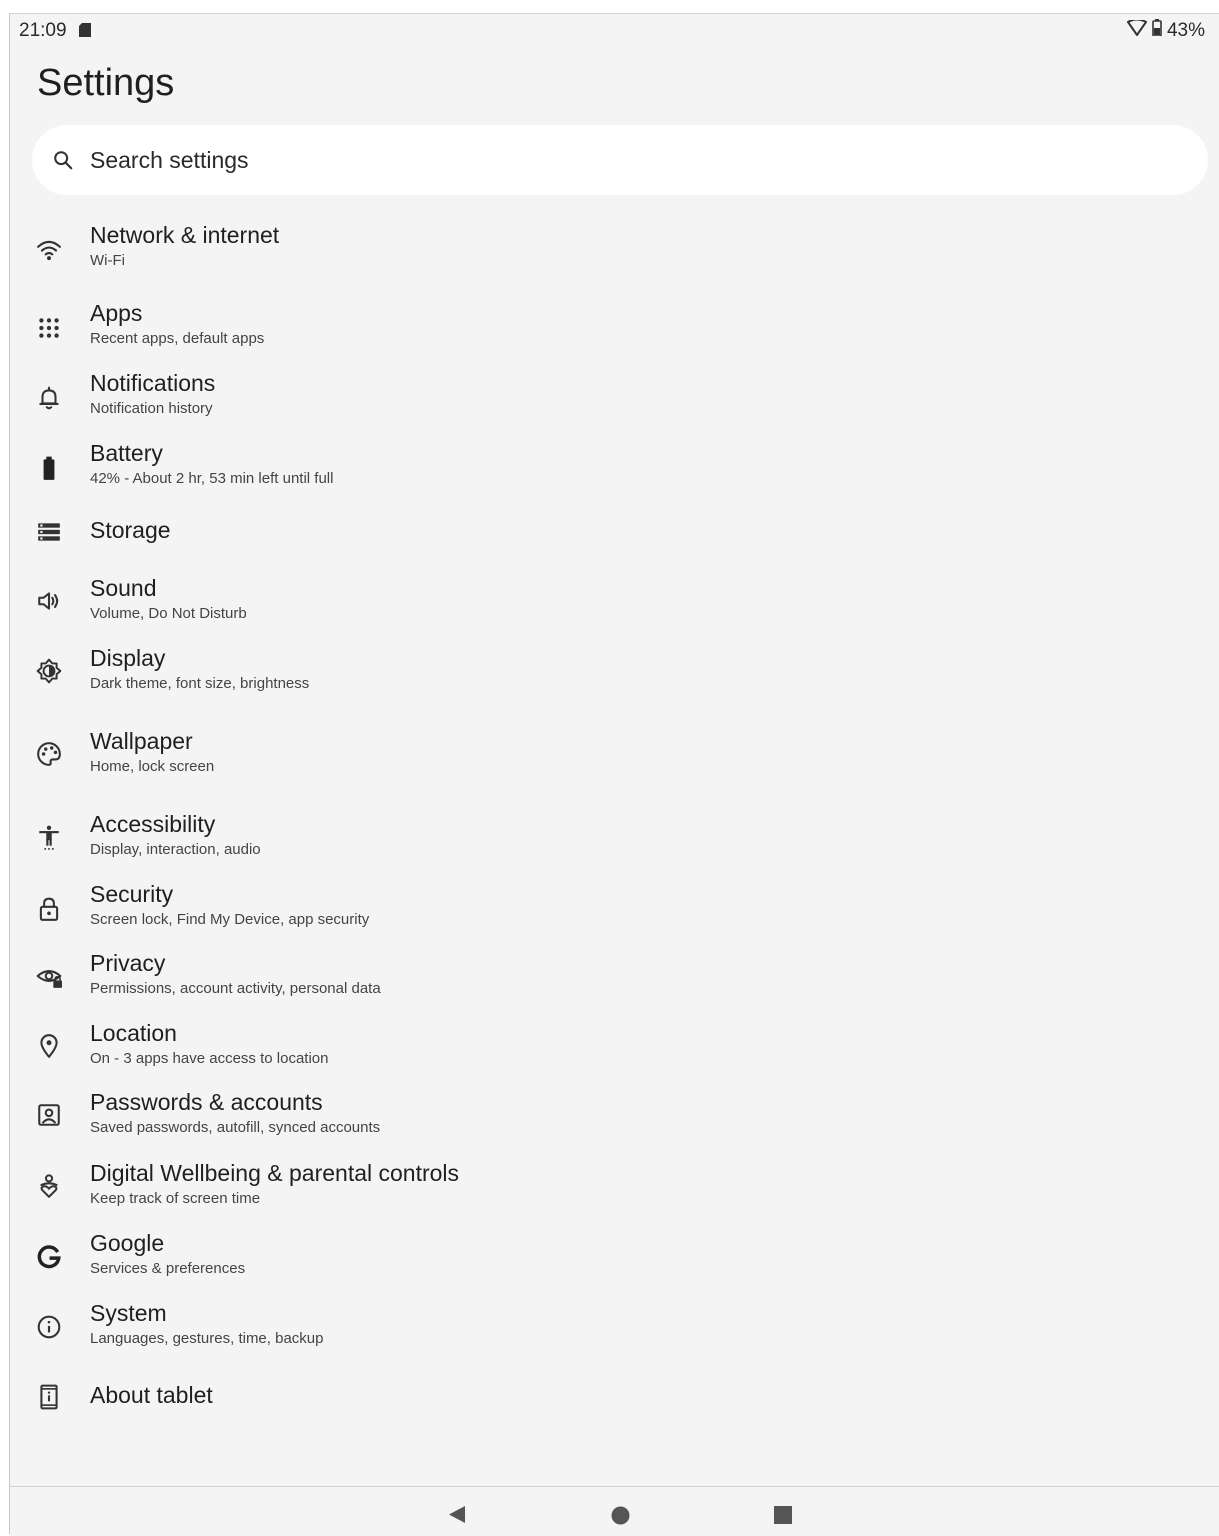  What do you see at coordinates (133, 1033) in the screenshot?
I see `item-title: Location` at bounding box center [133, 1033].